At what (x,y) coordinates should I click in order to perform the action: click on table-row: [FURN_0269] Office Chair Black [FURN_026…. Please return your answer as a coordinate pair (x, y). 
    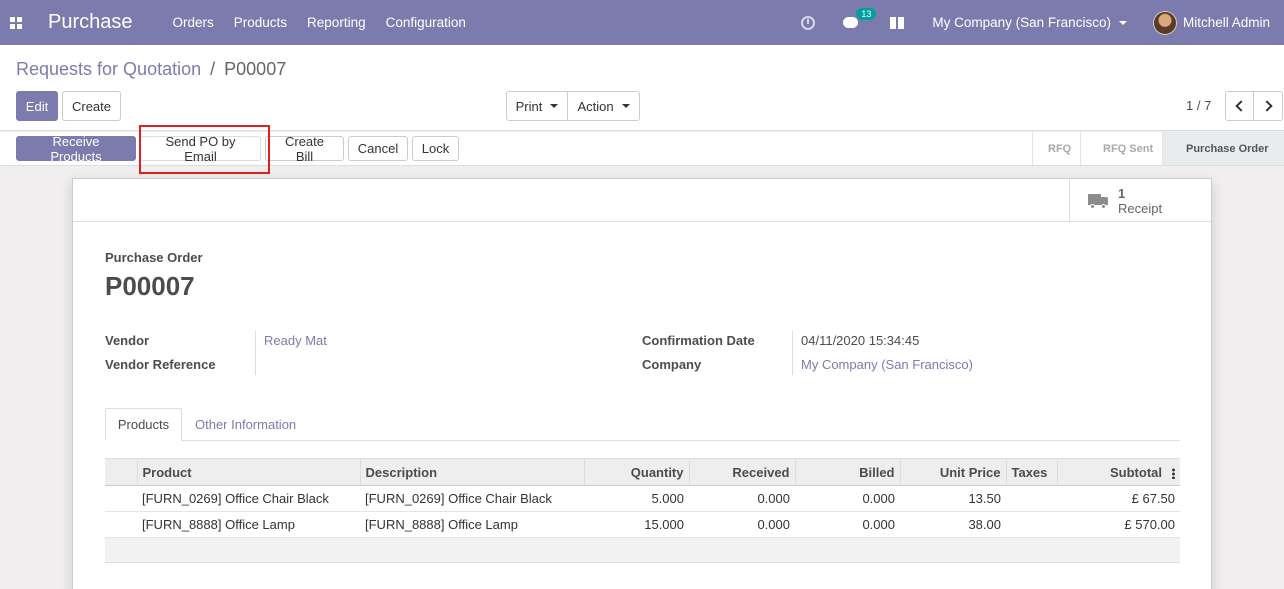
    Looking at the image, I should click on (642, 498).